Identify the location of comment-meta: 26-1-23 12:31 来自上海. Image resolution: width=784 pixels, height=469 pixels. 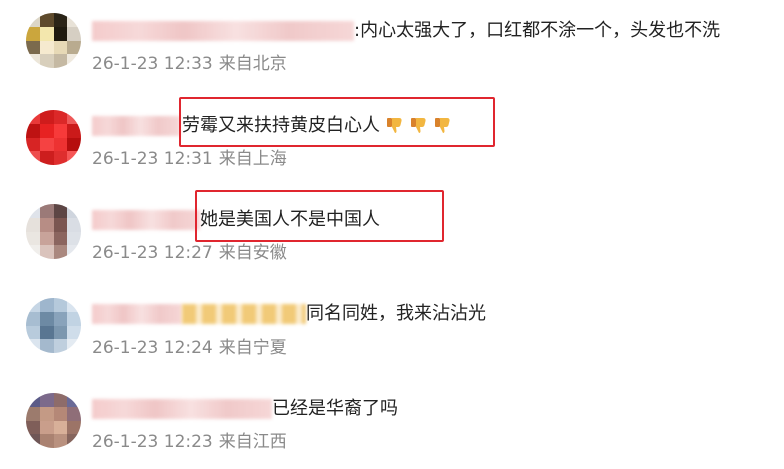
(189, 159).